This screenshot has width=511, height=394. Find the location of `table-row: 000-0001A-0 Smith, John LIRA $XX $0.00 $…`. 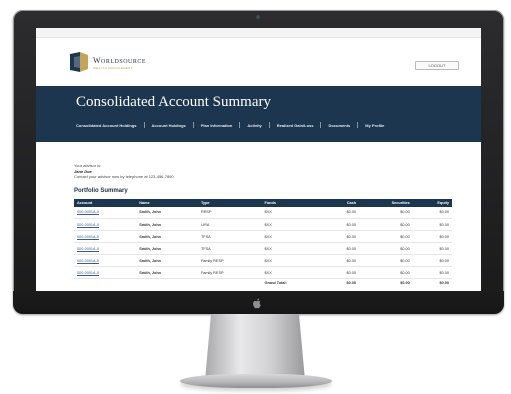

table-row: 000-0001A-0 Smith, John LIRA $XX $0.00 $… is located at coordinates (263, 224).